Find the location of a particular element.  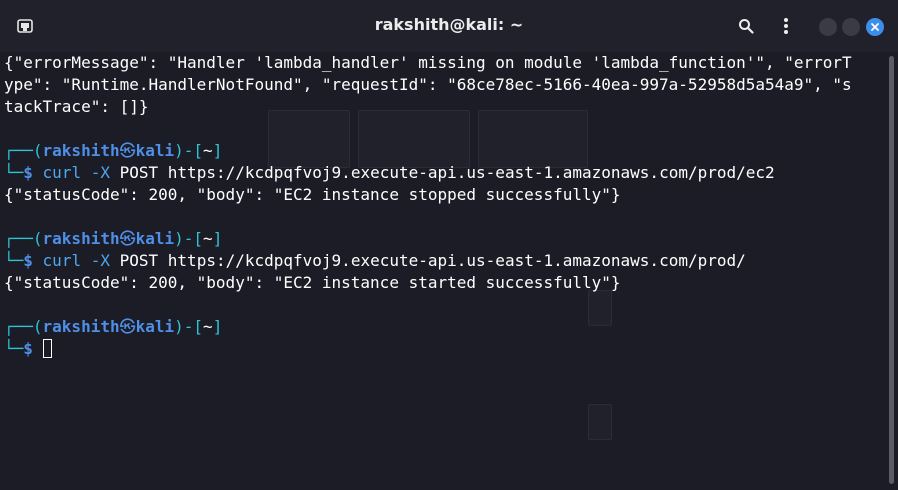

close-button is located at coordinates (875, 27).